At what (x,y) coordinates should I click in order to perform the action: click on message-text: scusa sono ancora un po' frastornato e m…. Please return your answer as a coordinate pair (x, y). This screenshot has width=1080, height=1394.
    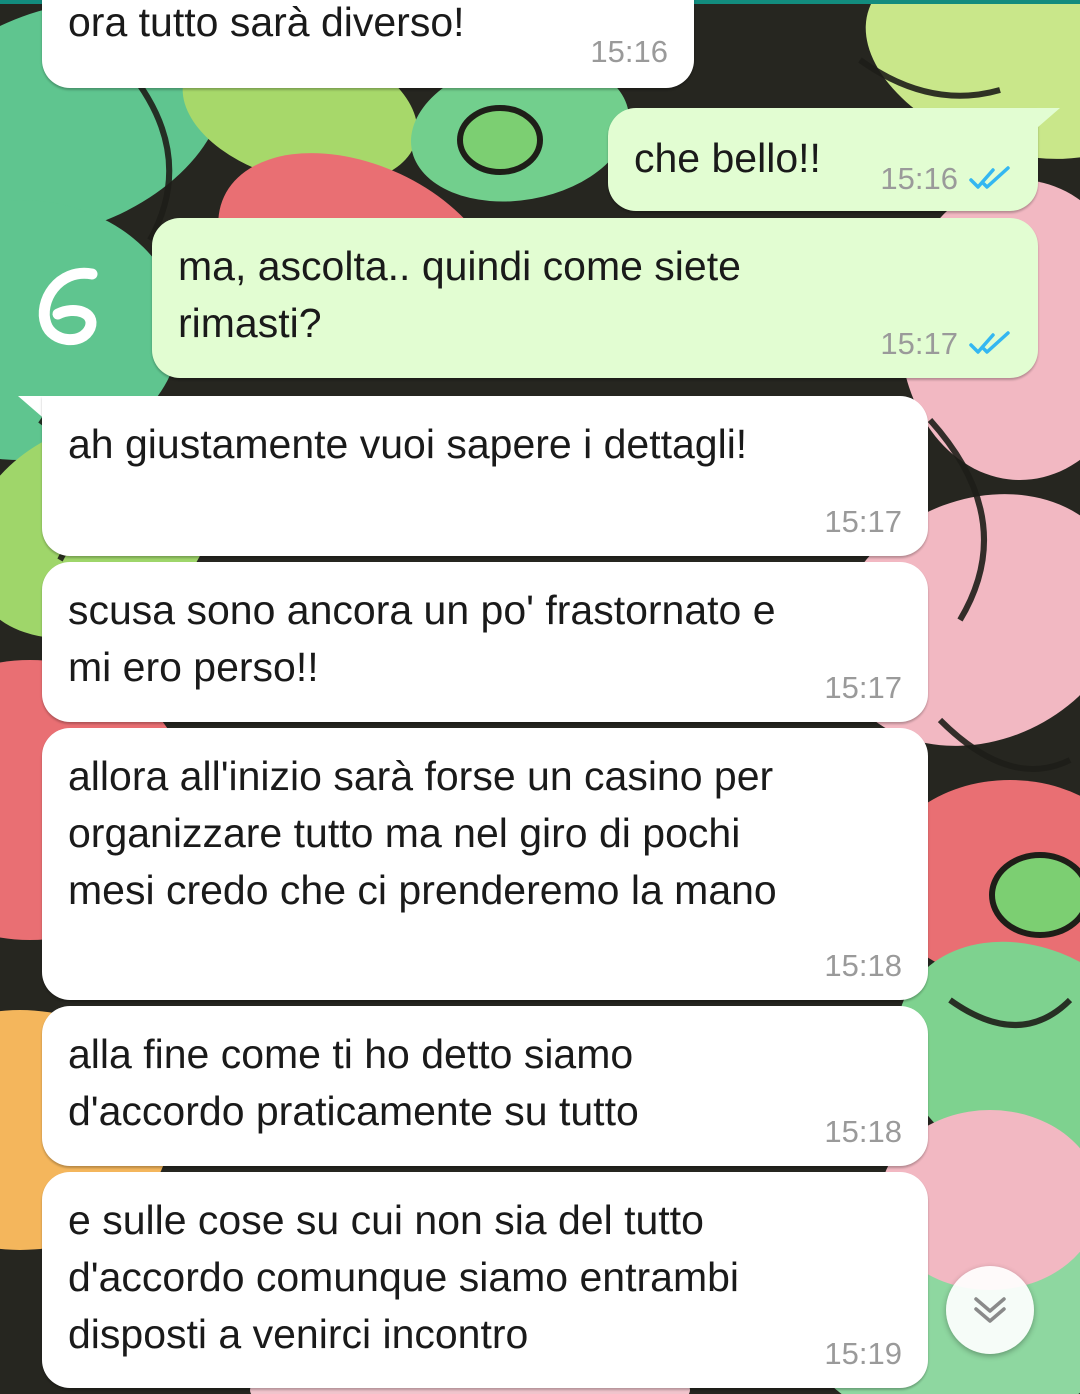
    Looking at the image, I should click on (422, 638).